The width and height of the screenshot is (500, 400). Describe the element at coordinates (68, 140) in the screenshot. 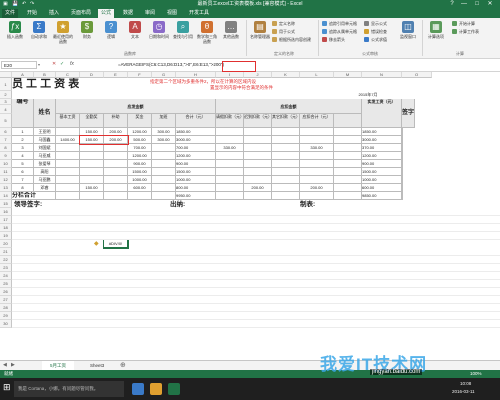

I see `base-pay-cell: 1400.00` at that location.